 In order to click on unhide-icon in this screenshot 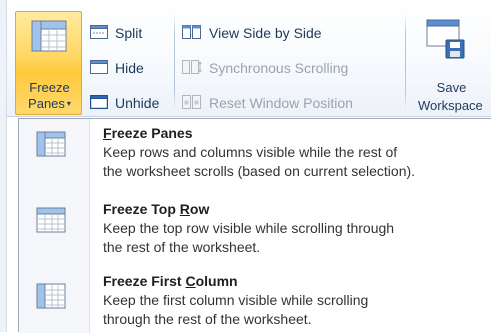, I will do `click(102, 103)`.